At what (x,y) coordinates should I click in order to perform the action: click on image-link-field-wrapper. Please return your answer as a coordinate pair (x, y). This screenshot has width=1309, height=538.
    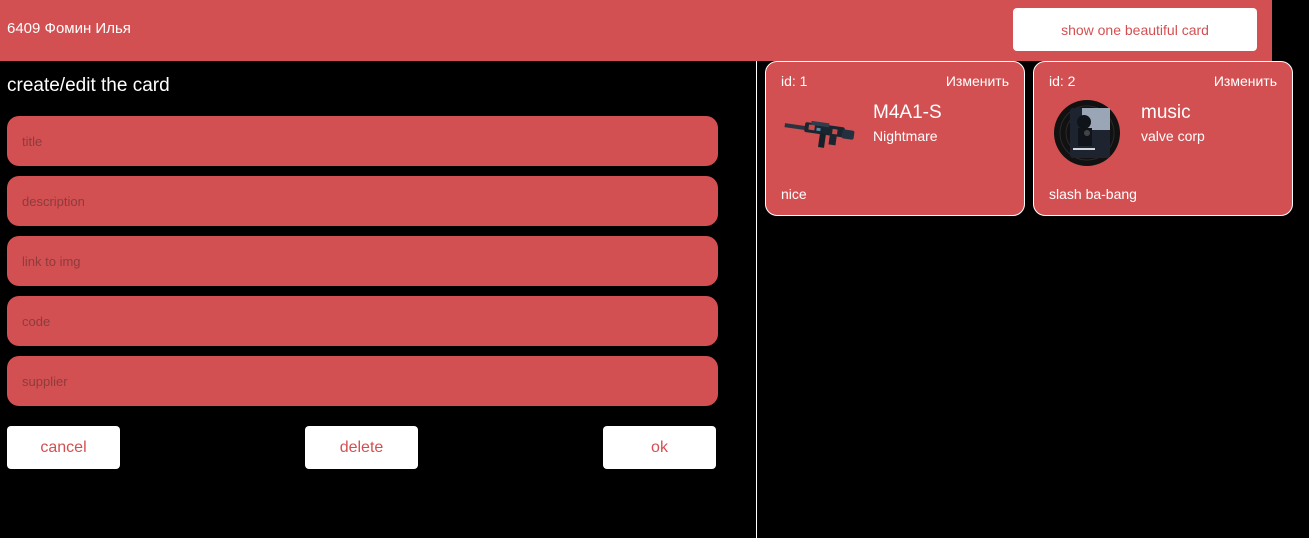
    Looking at the image, I should click on (362, 261).